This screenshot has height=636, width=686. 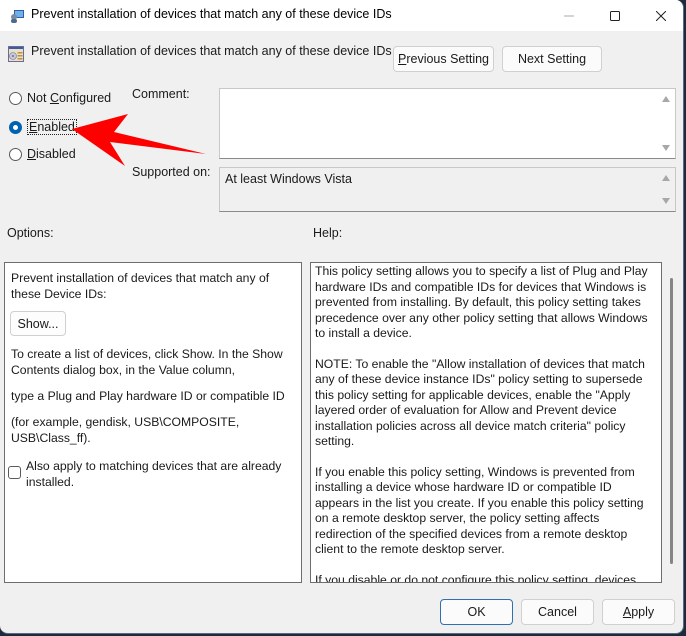 I want to click on button-label: pply, so click(x=643, y=612).